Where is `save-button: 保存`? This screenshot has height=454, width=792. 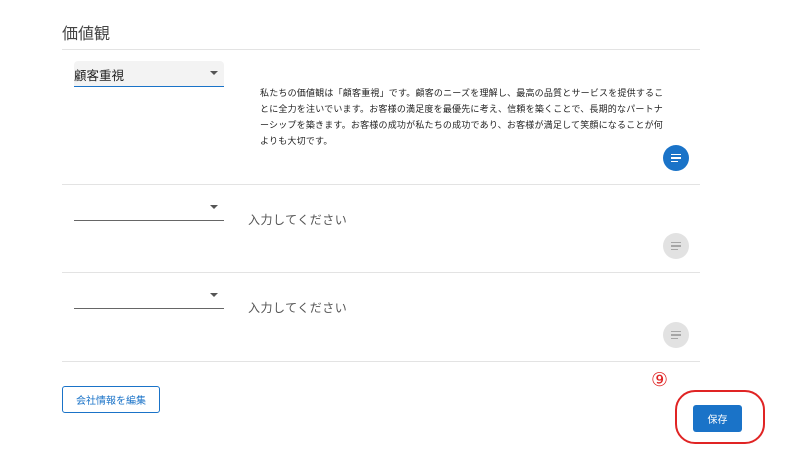 save-button: 保存 is located at coordinates (717, 418).